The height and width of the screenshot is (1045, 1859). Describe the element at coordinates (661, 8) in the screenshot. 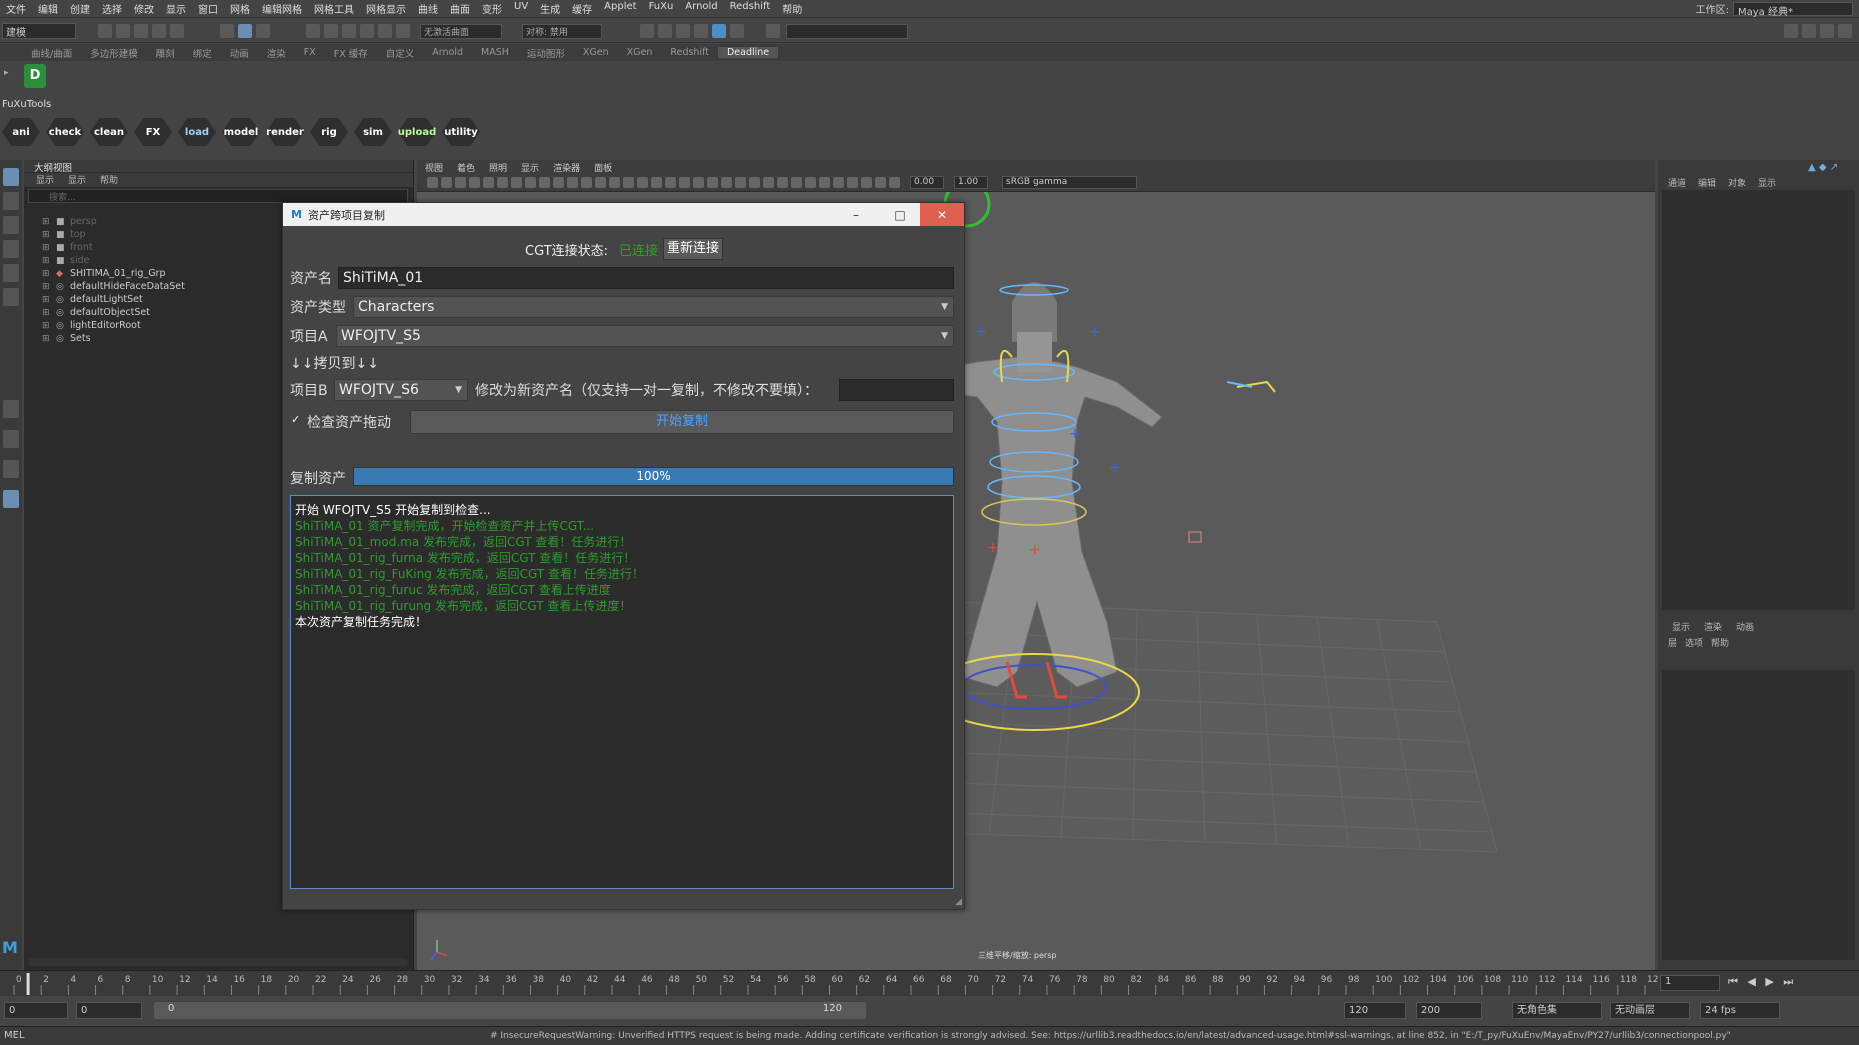

I see `menu-item: FuXu` at that location.